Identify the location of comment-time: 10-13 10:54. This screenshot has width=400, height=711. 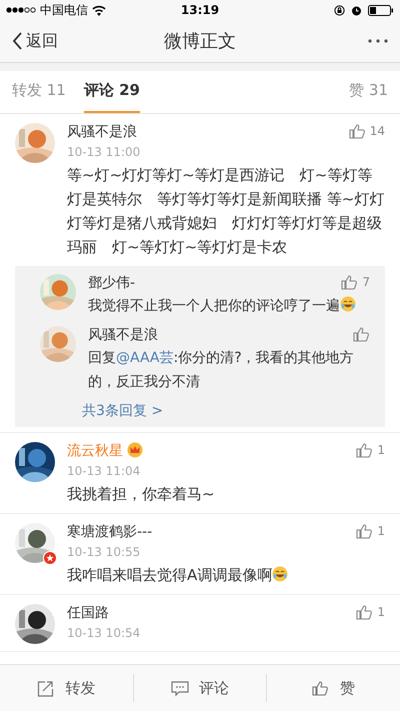
(104, 633).